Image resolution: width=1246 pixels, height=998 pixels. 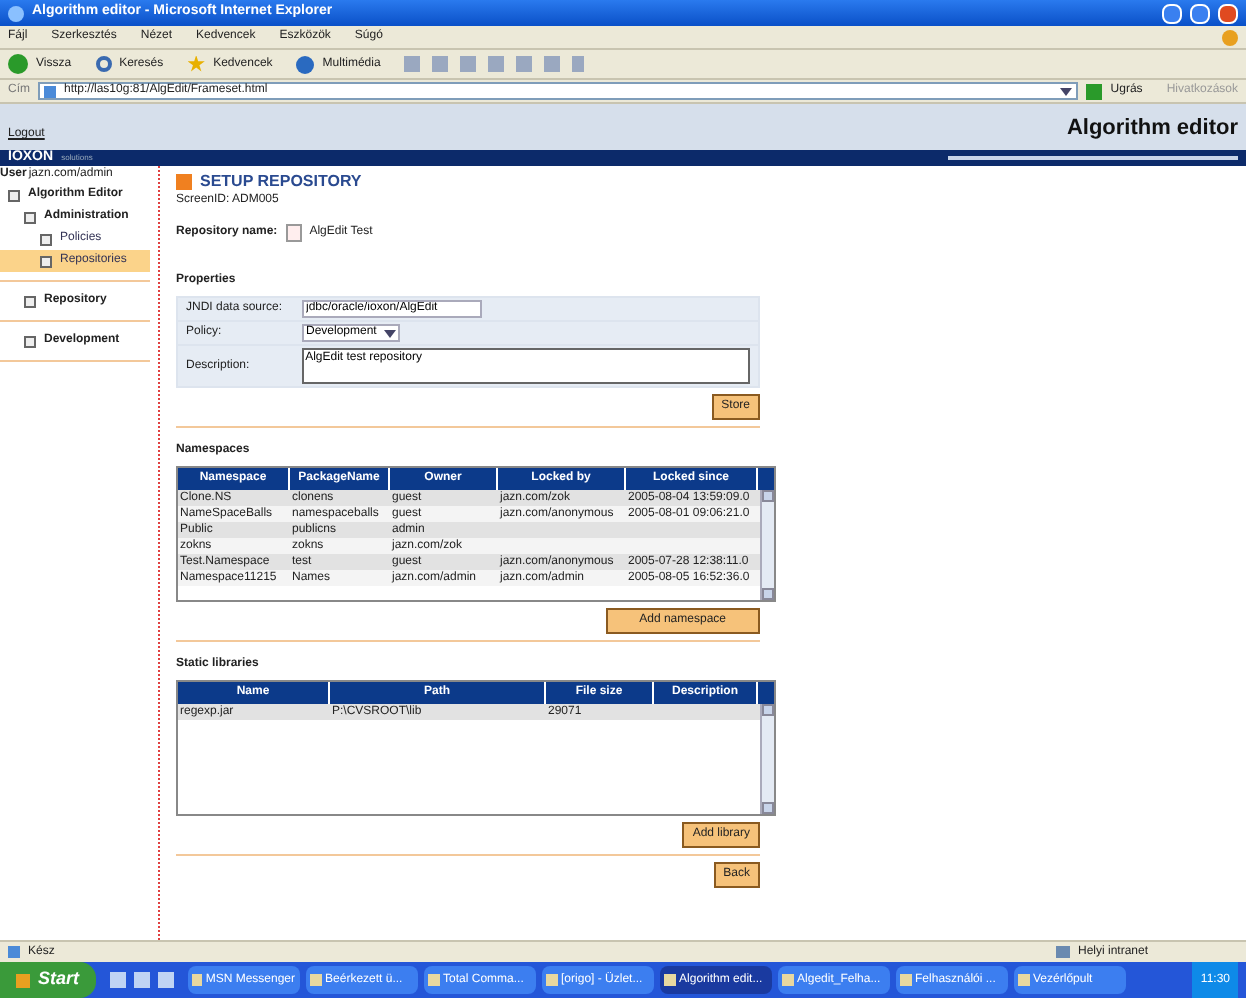 What do you see at coordinates (184, 182) in the screenshot?
I see `heading-square-icon` at bounding box center [184, 182].